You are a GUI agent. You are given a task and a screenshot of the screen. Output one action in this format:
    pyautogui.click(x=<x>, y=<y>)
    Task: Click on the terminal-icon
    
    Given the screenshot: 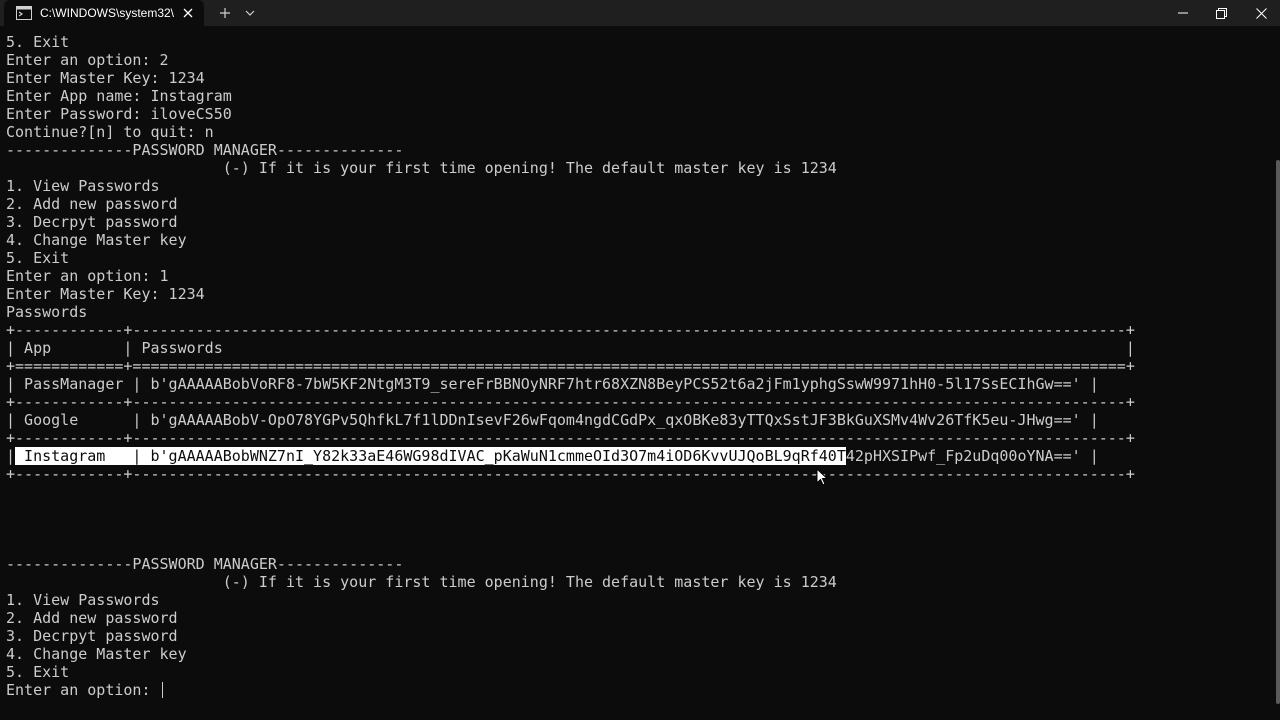 What is the action you would take?
    pyautogui.click(x=24, y=13)
    